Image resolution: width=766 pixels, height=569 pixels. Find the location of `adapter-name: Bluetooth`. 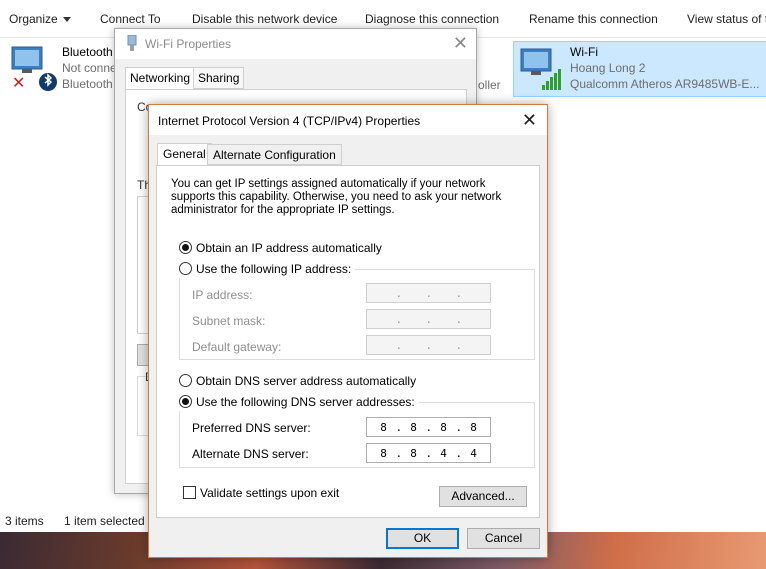

adapter-name: Bluetooth is located at coordinates (87, 52).